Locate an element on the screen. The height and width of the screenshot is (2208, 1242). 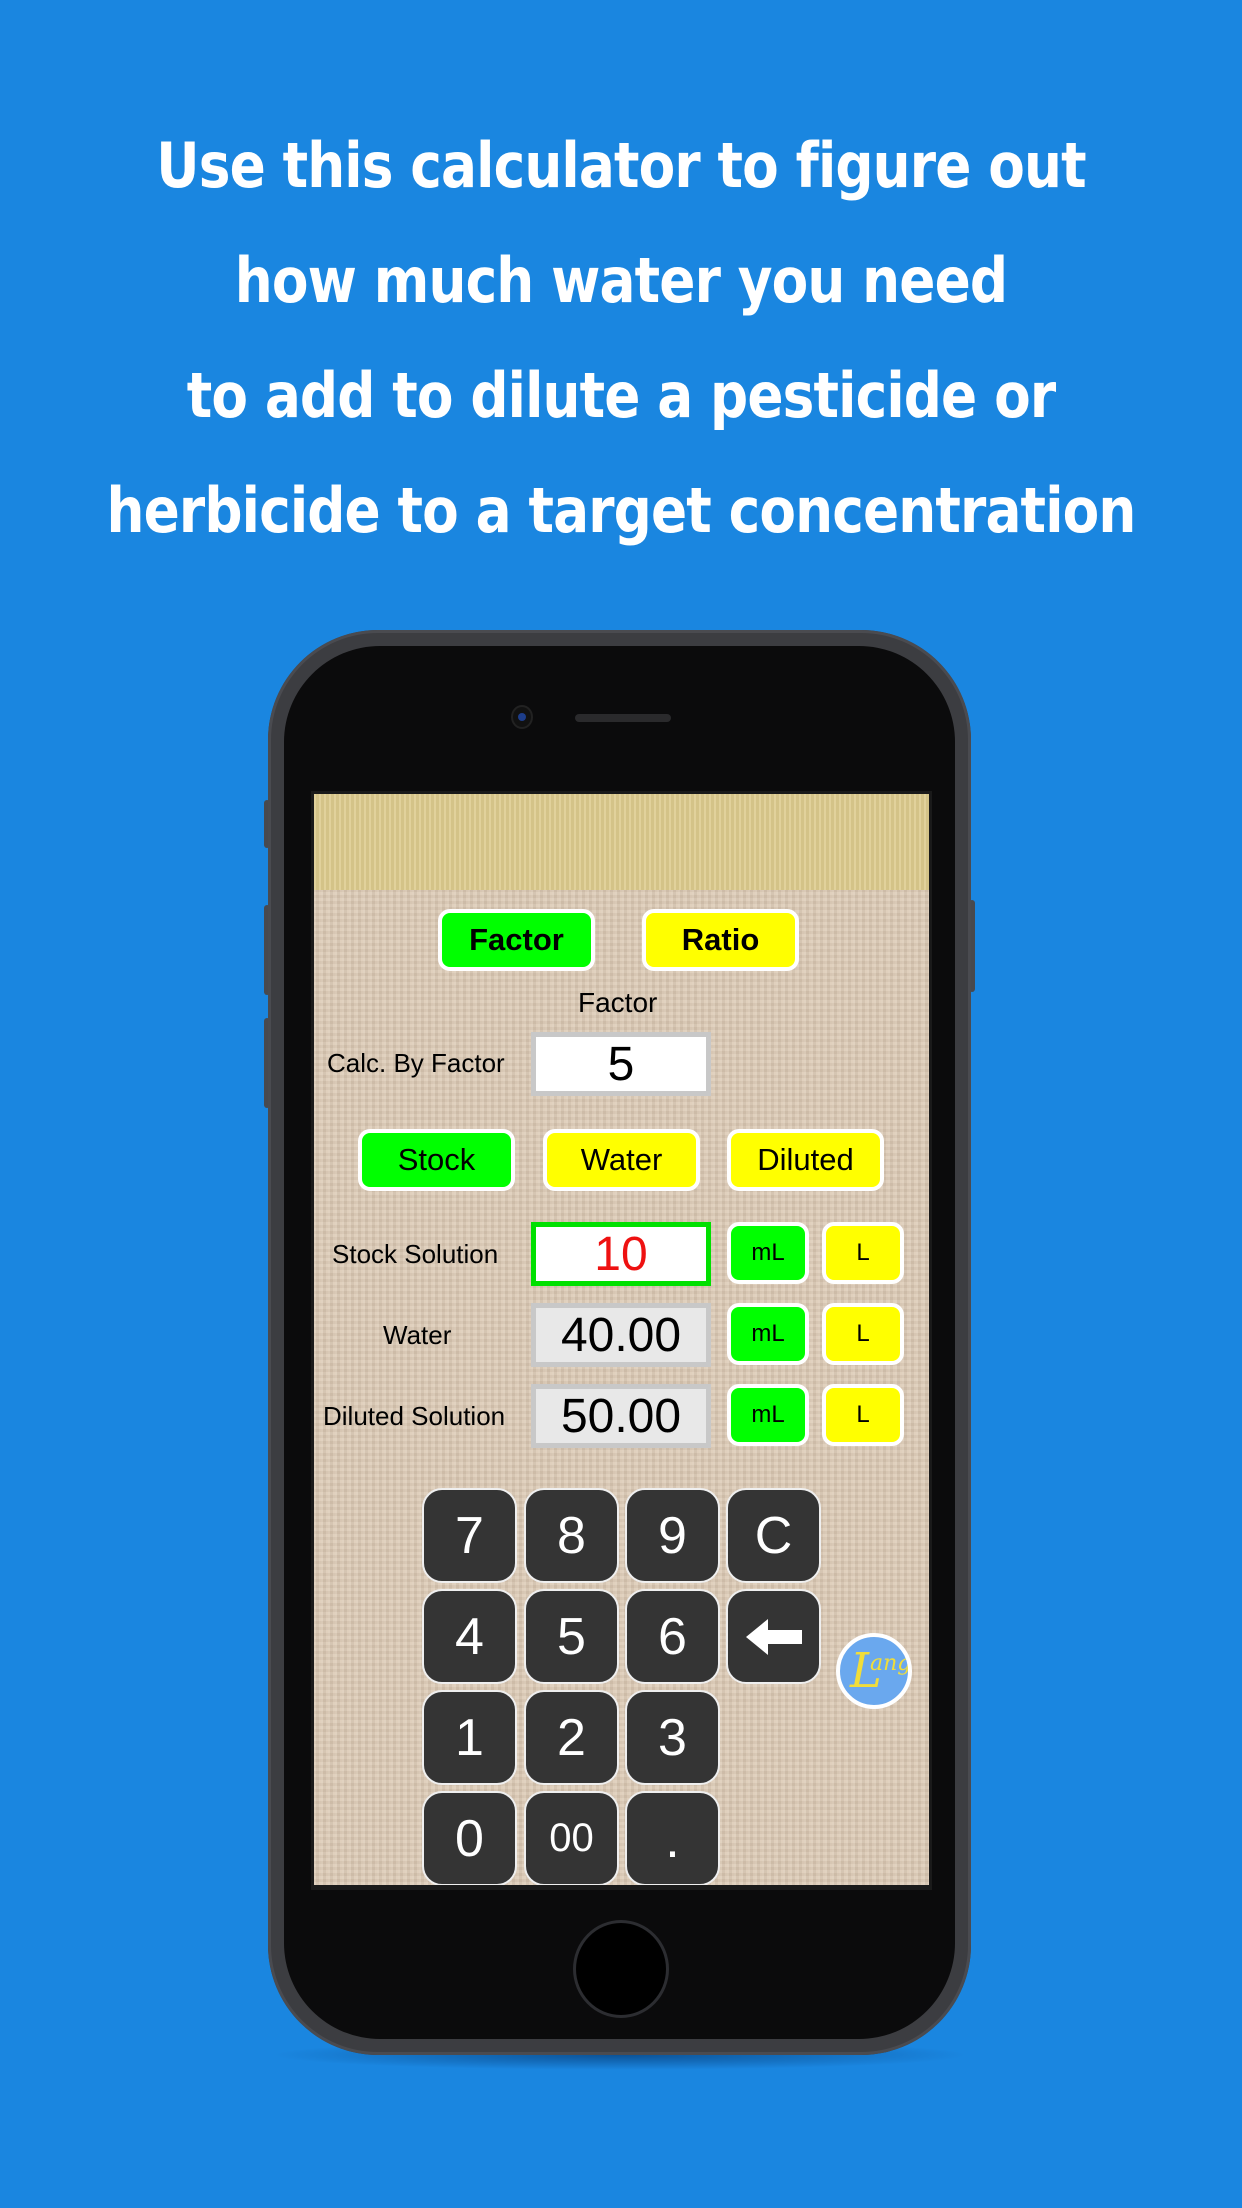
water-button-label: Water is located at coordinates (621, 1159).